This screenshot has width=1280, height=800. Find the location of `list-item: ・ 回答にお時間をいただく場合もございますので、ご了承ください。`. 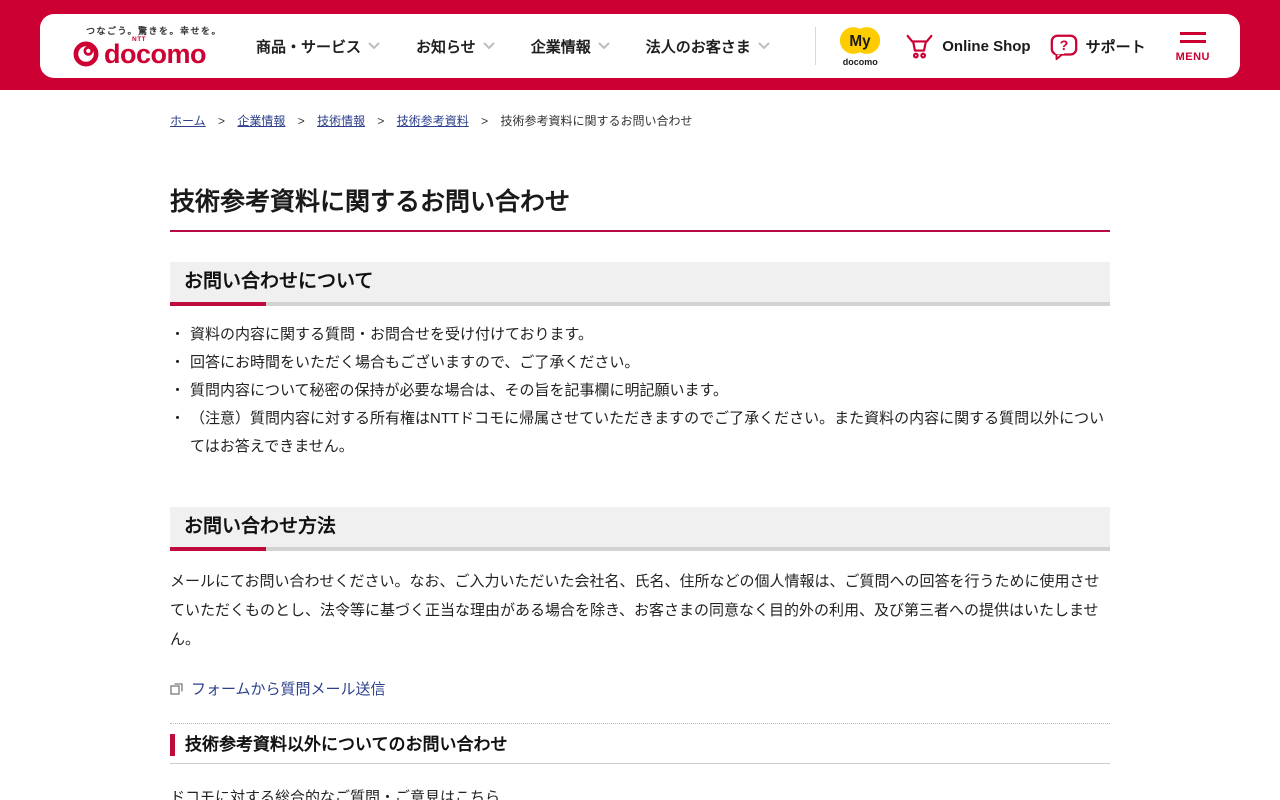

list-item: ・ 回答にお時間をいただく場合もございますので、ご了承ください。 is located at coordinates (640, 363).